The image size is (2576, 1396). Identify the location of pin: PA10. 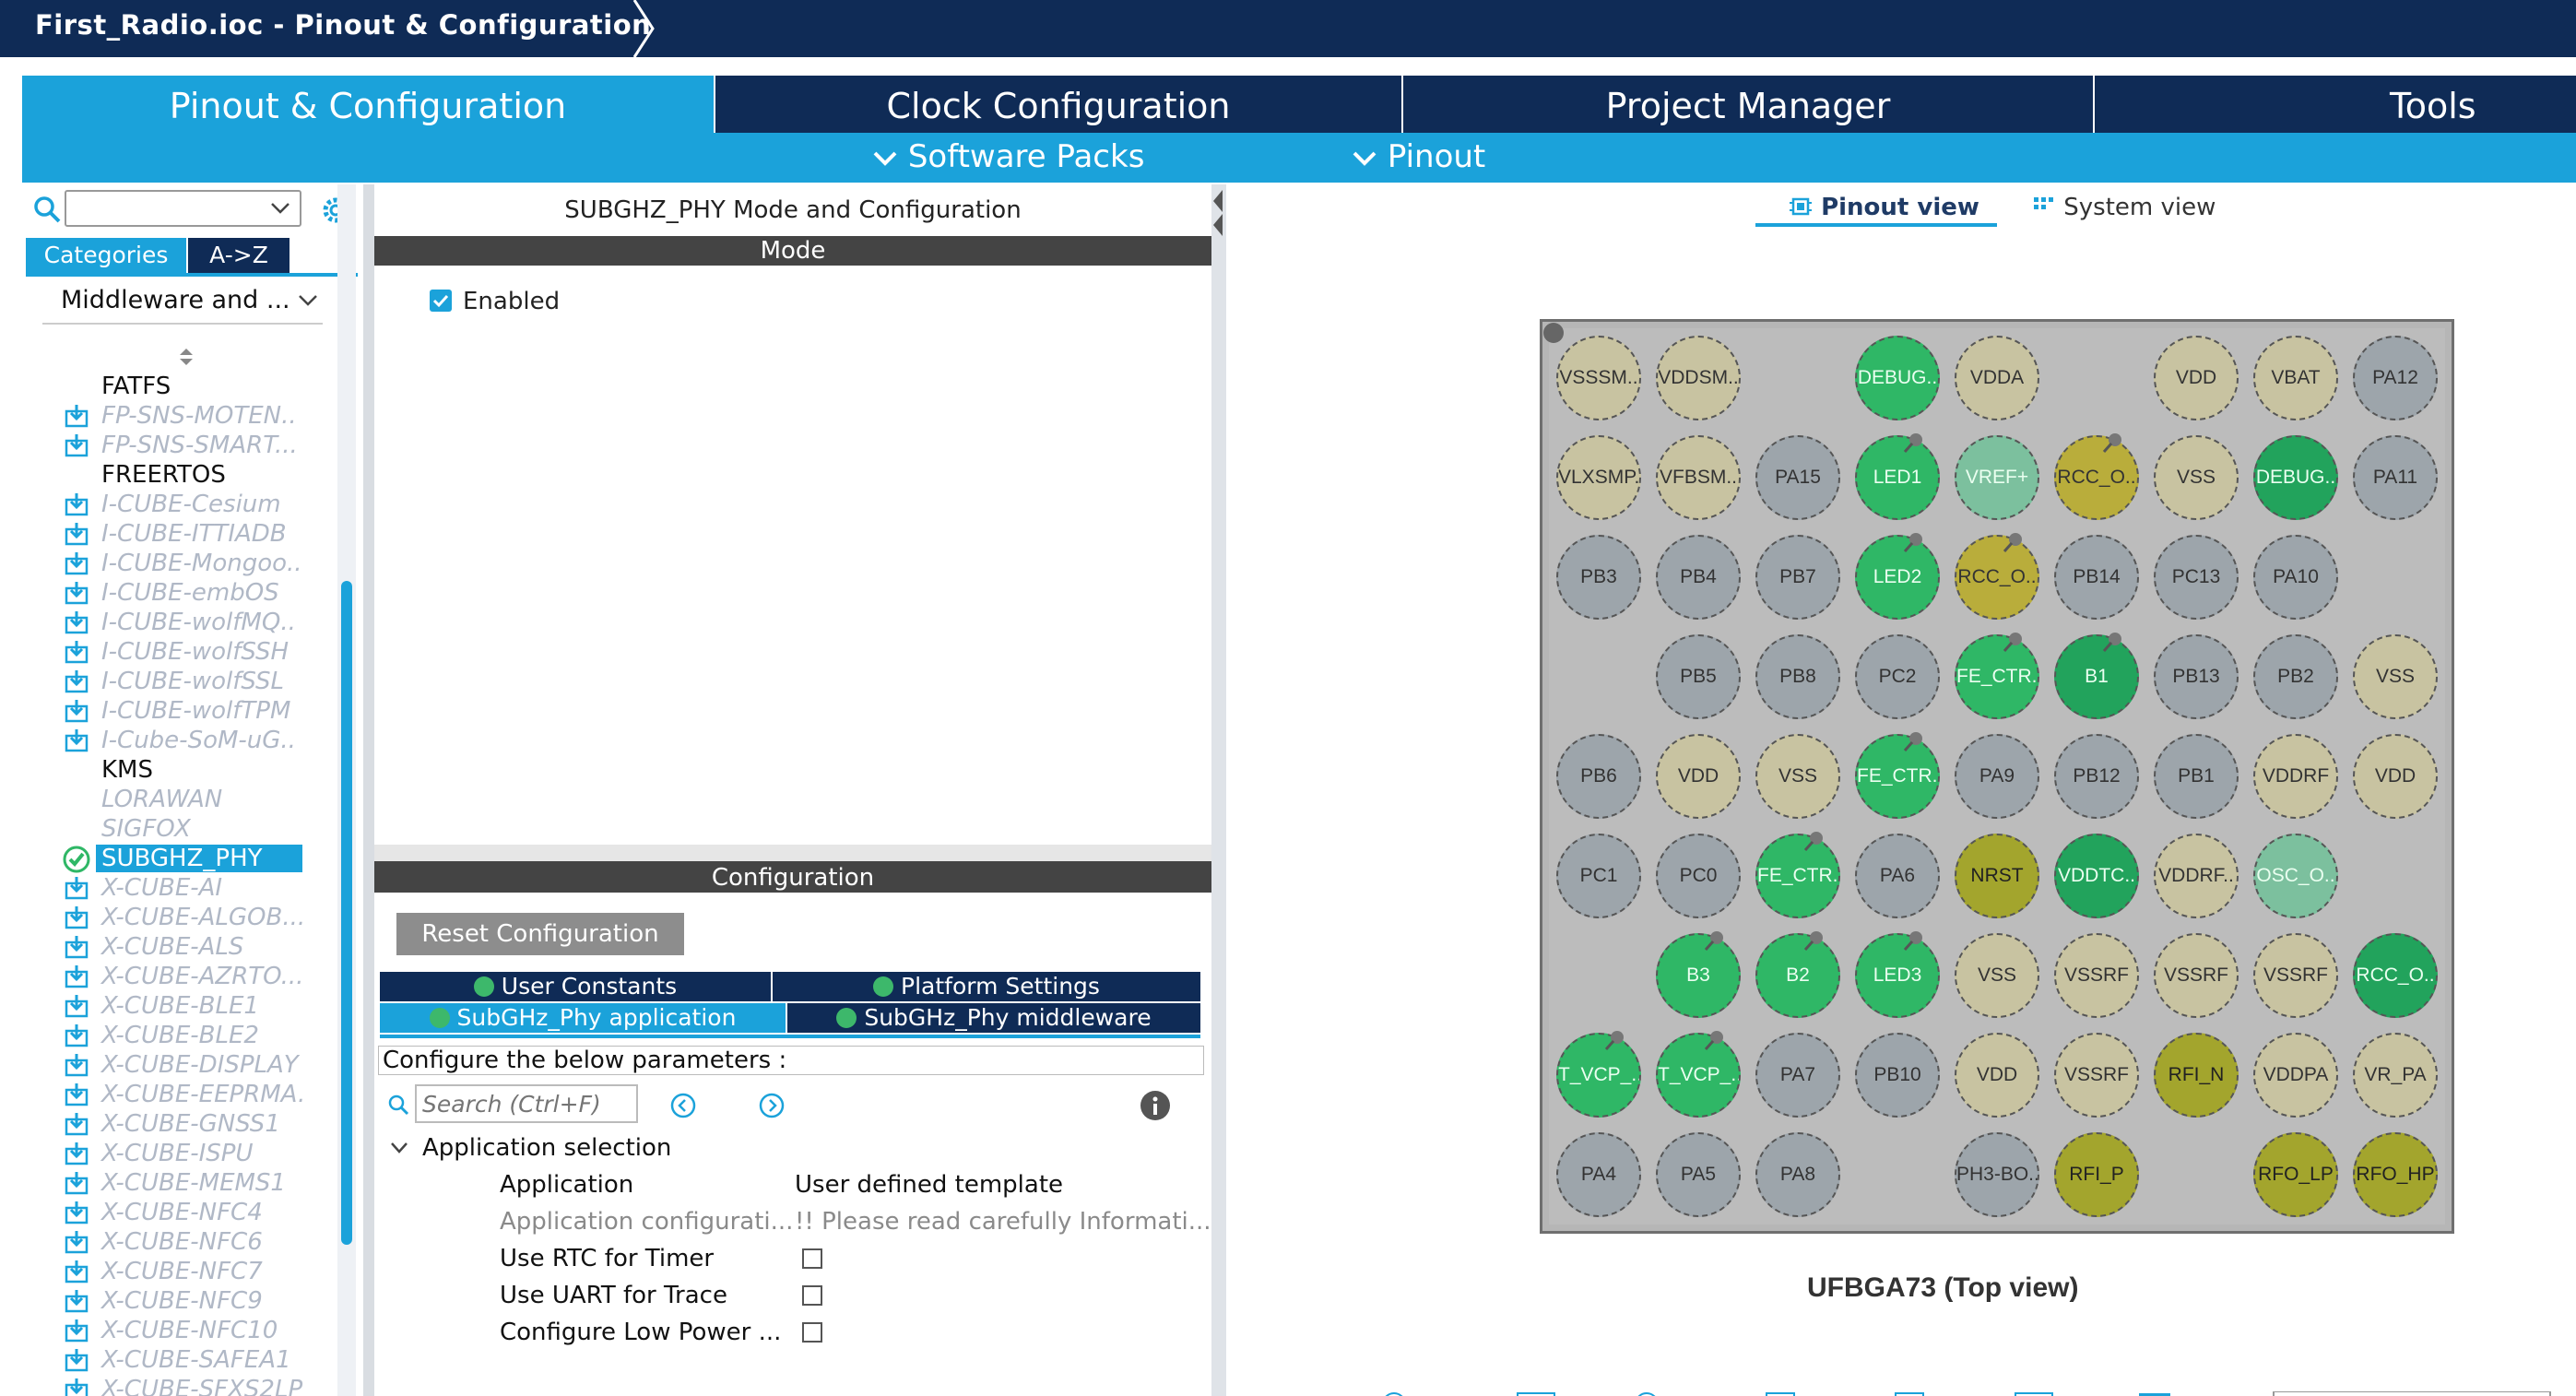
(2295, 577).